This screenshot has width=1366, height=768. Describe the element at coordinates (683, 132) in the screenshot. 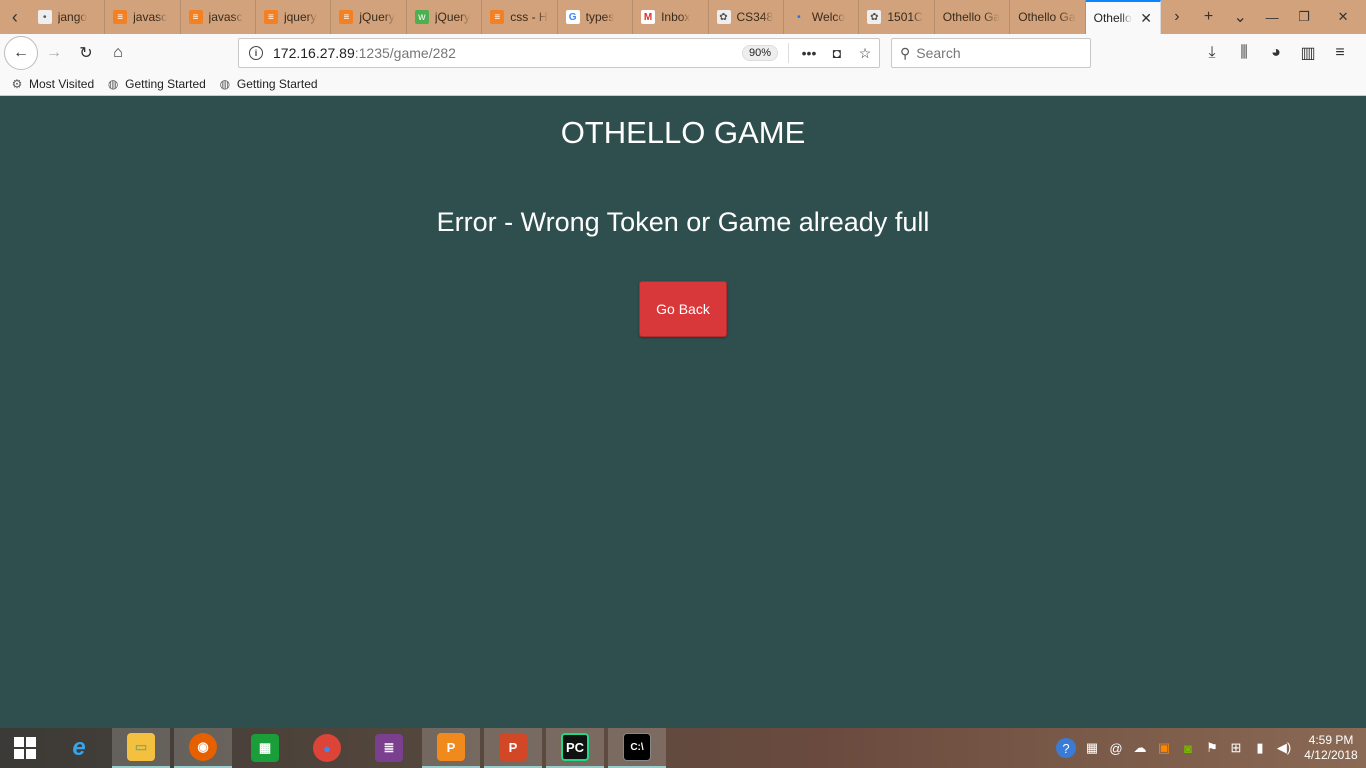

I see `page-title: OTHELLO GAME` at that location.